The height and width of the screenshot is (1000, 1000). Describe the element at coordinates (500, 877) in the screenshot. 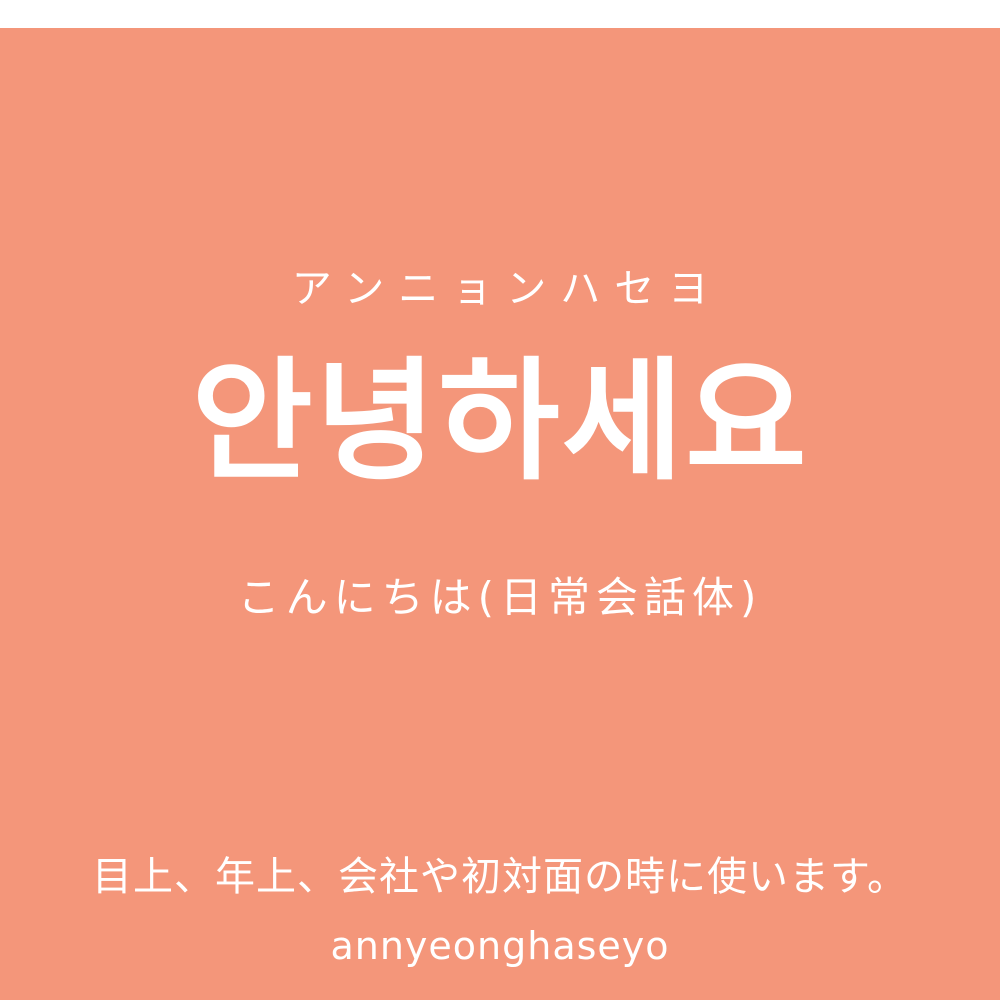

I see `usage-note: 目上、年上、会社や初対面の時に使います。` at that location.